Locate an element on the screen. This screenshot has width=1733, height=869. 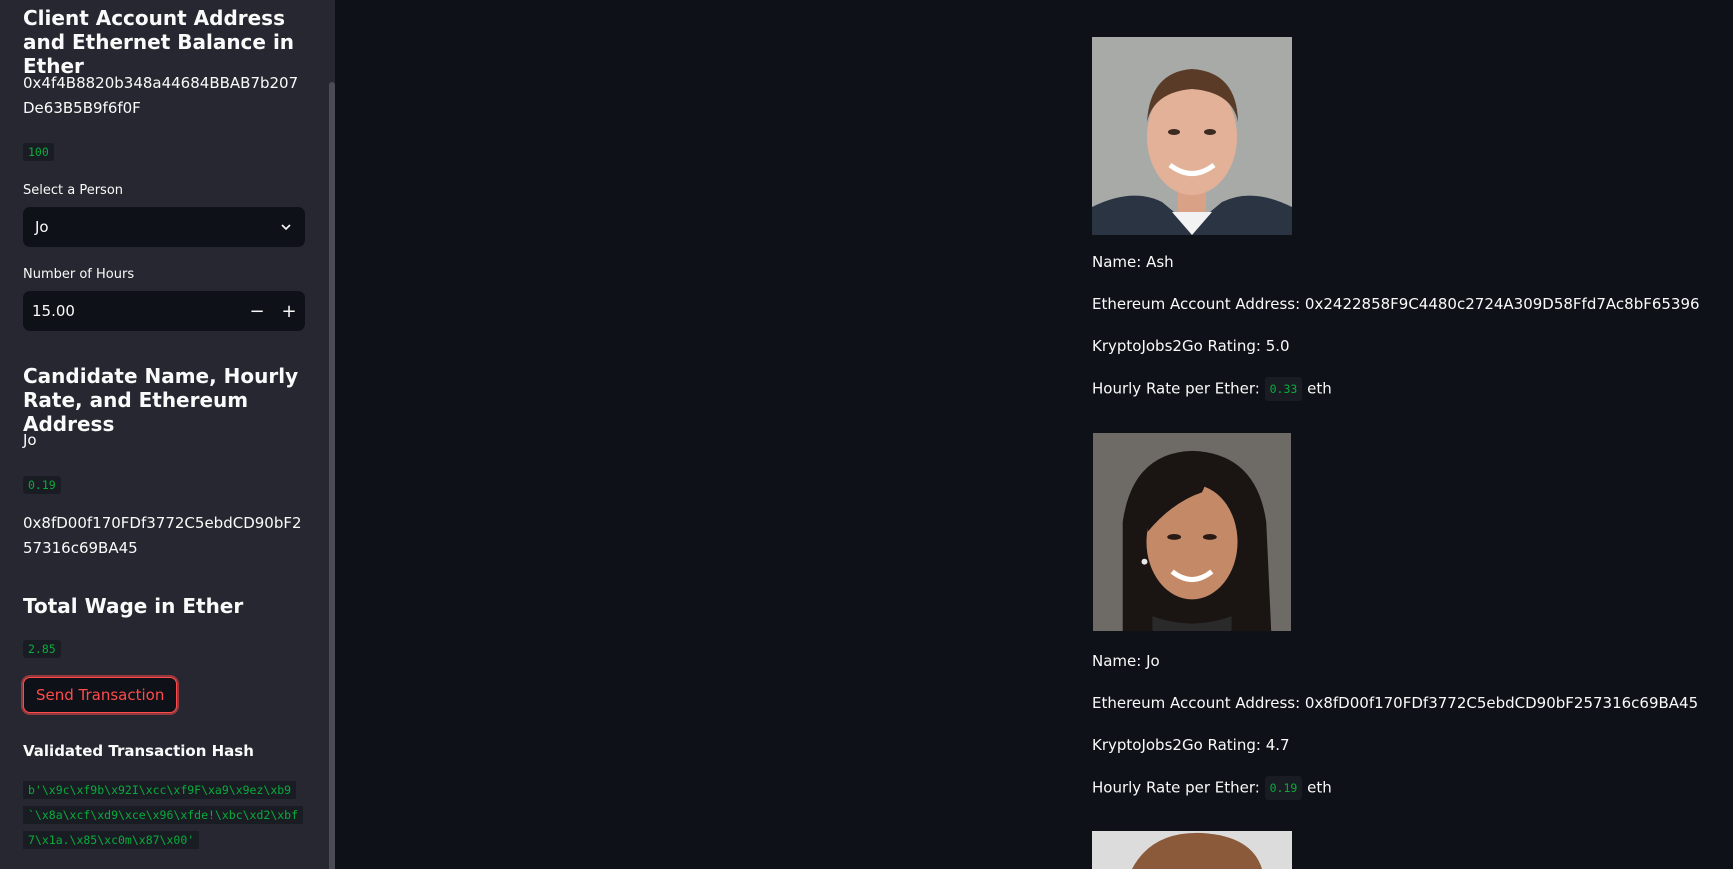
hours-input: 15.00 − + is located at coordinates (164, 311).